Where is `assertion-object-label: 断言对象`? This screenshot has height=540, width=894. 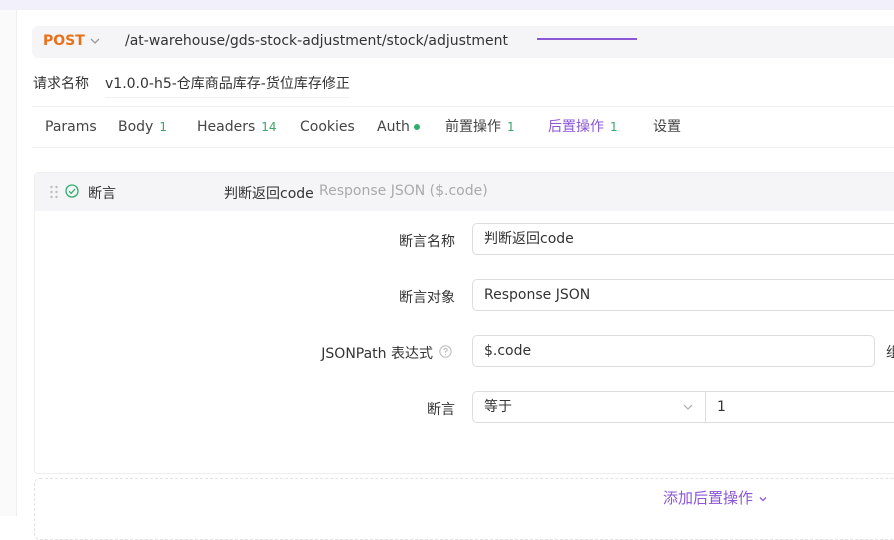
assertion-object-label: 断言对象 is located at coordinates (427, 298).